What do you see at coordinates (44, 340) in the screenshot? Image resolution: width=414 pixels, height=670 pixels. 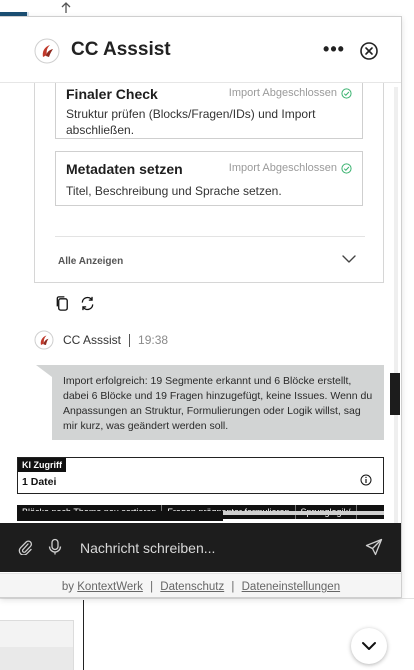 I see `avatar` at bounding box center [44, 340].